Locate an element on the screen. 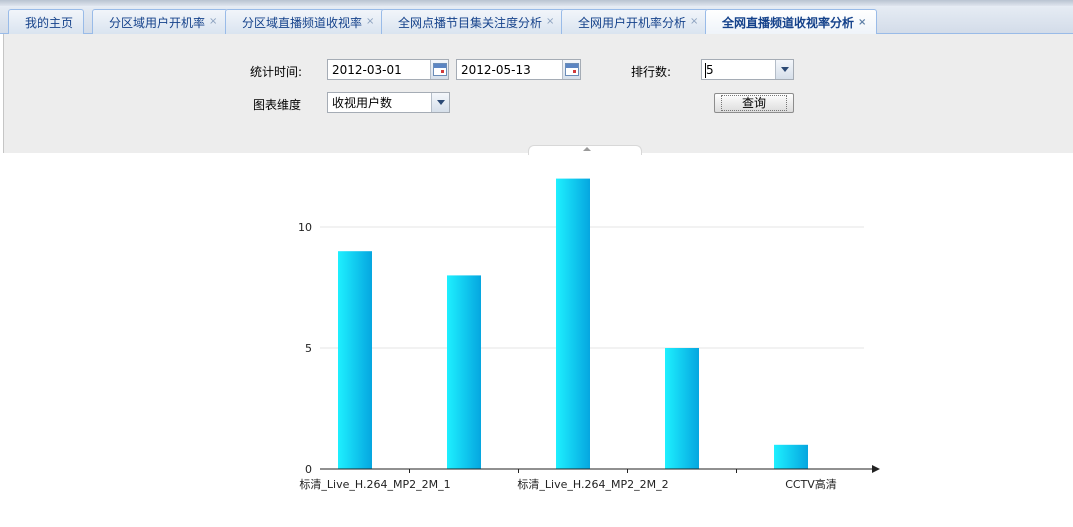  dimension-value: 收视用户数 is located at coordinates (362, 103).